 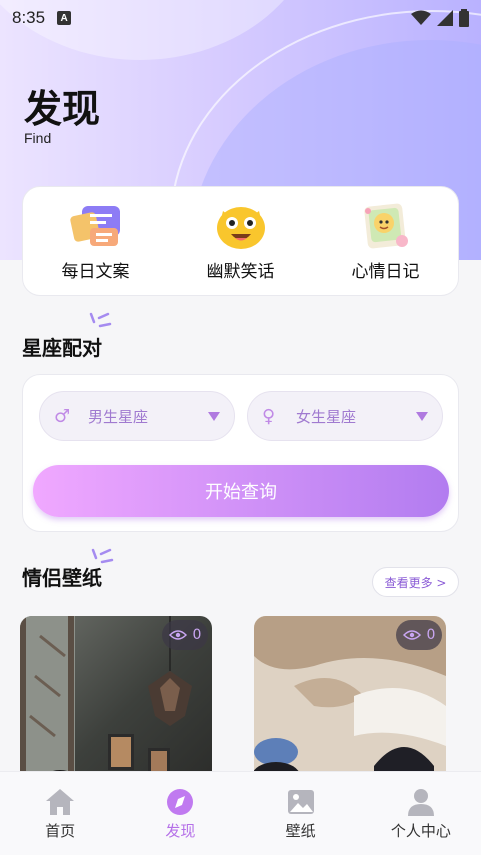 What do you see at coordinates (420, 831) in the screenshot?
I see `tab-label: 个人中心` at bounding box center [420, 831].